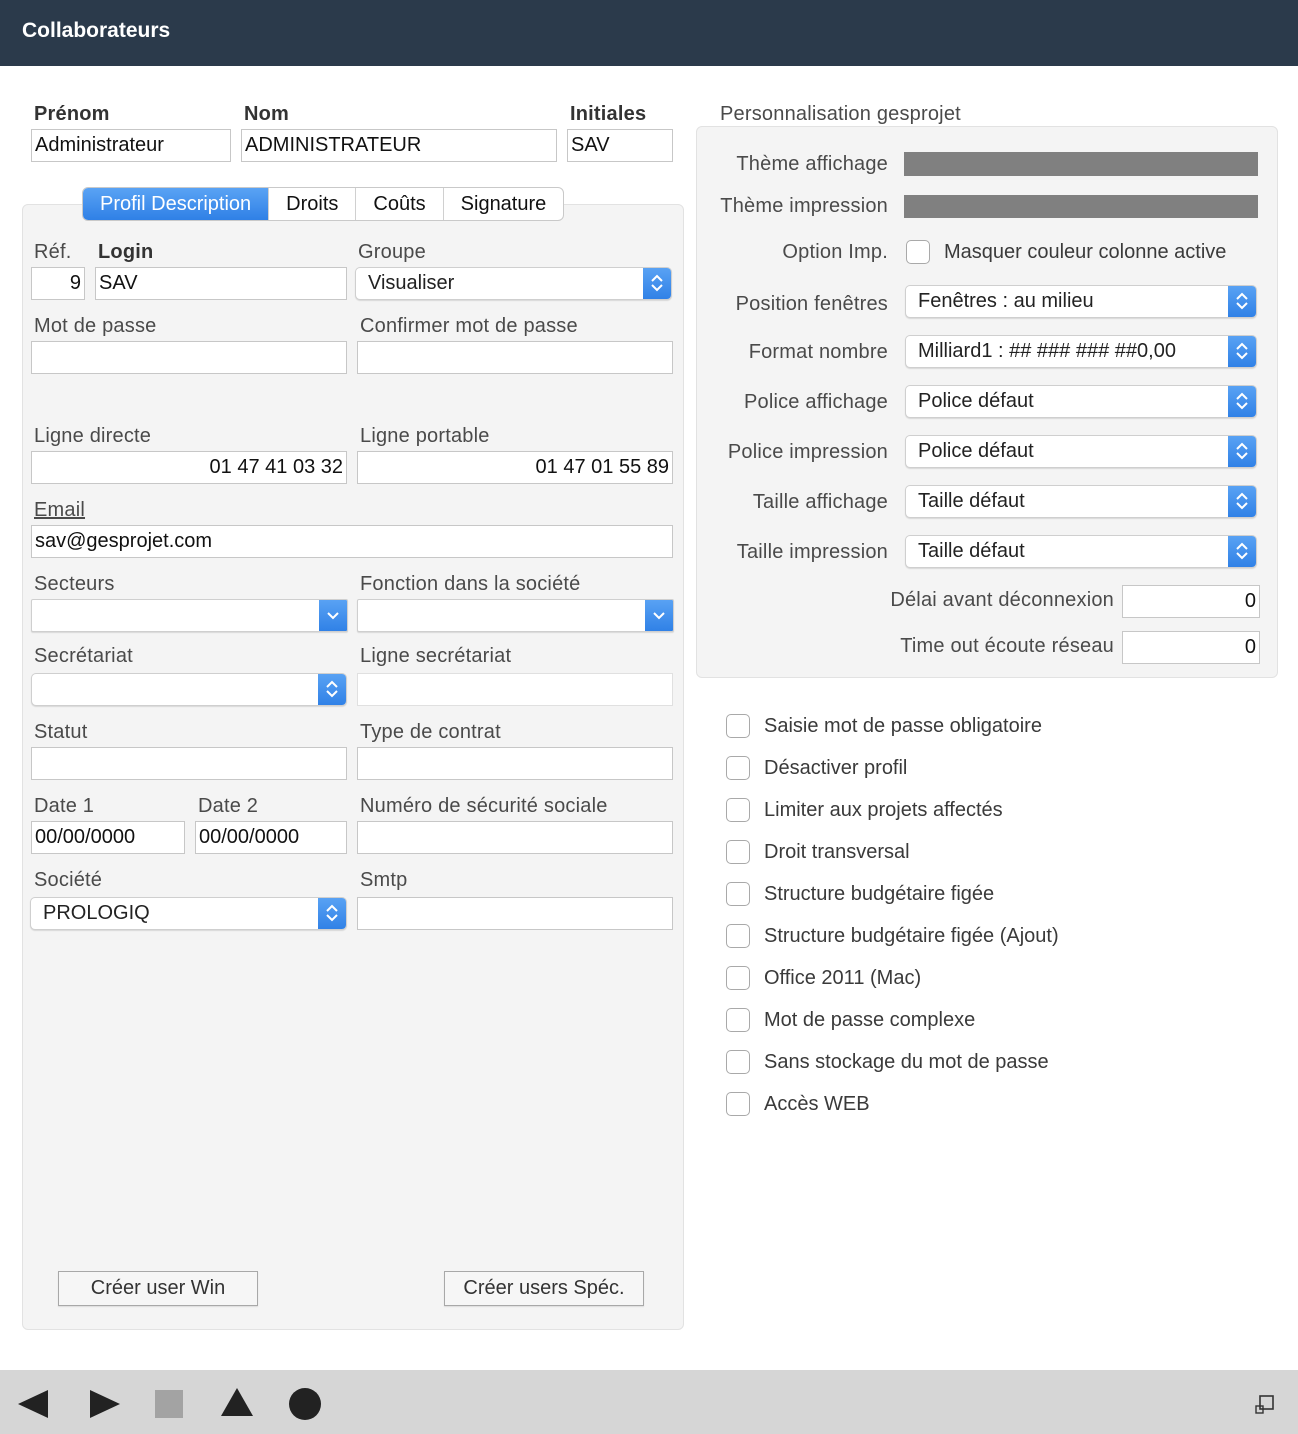 This screenshot has width=1298, height=1434. What do you see at coordinates (352, 541) in the screenshot?
I see `email-input: sav@gesprojet.com` at bounding box center [352, 541].